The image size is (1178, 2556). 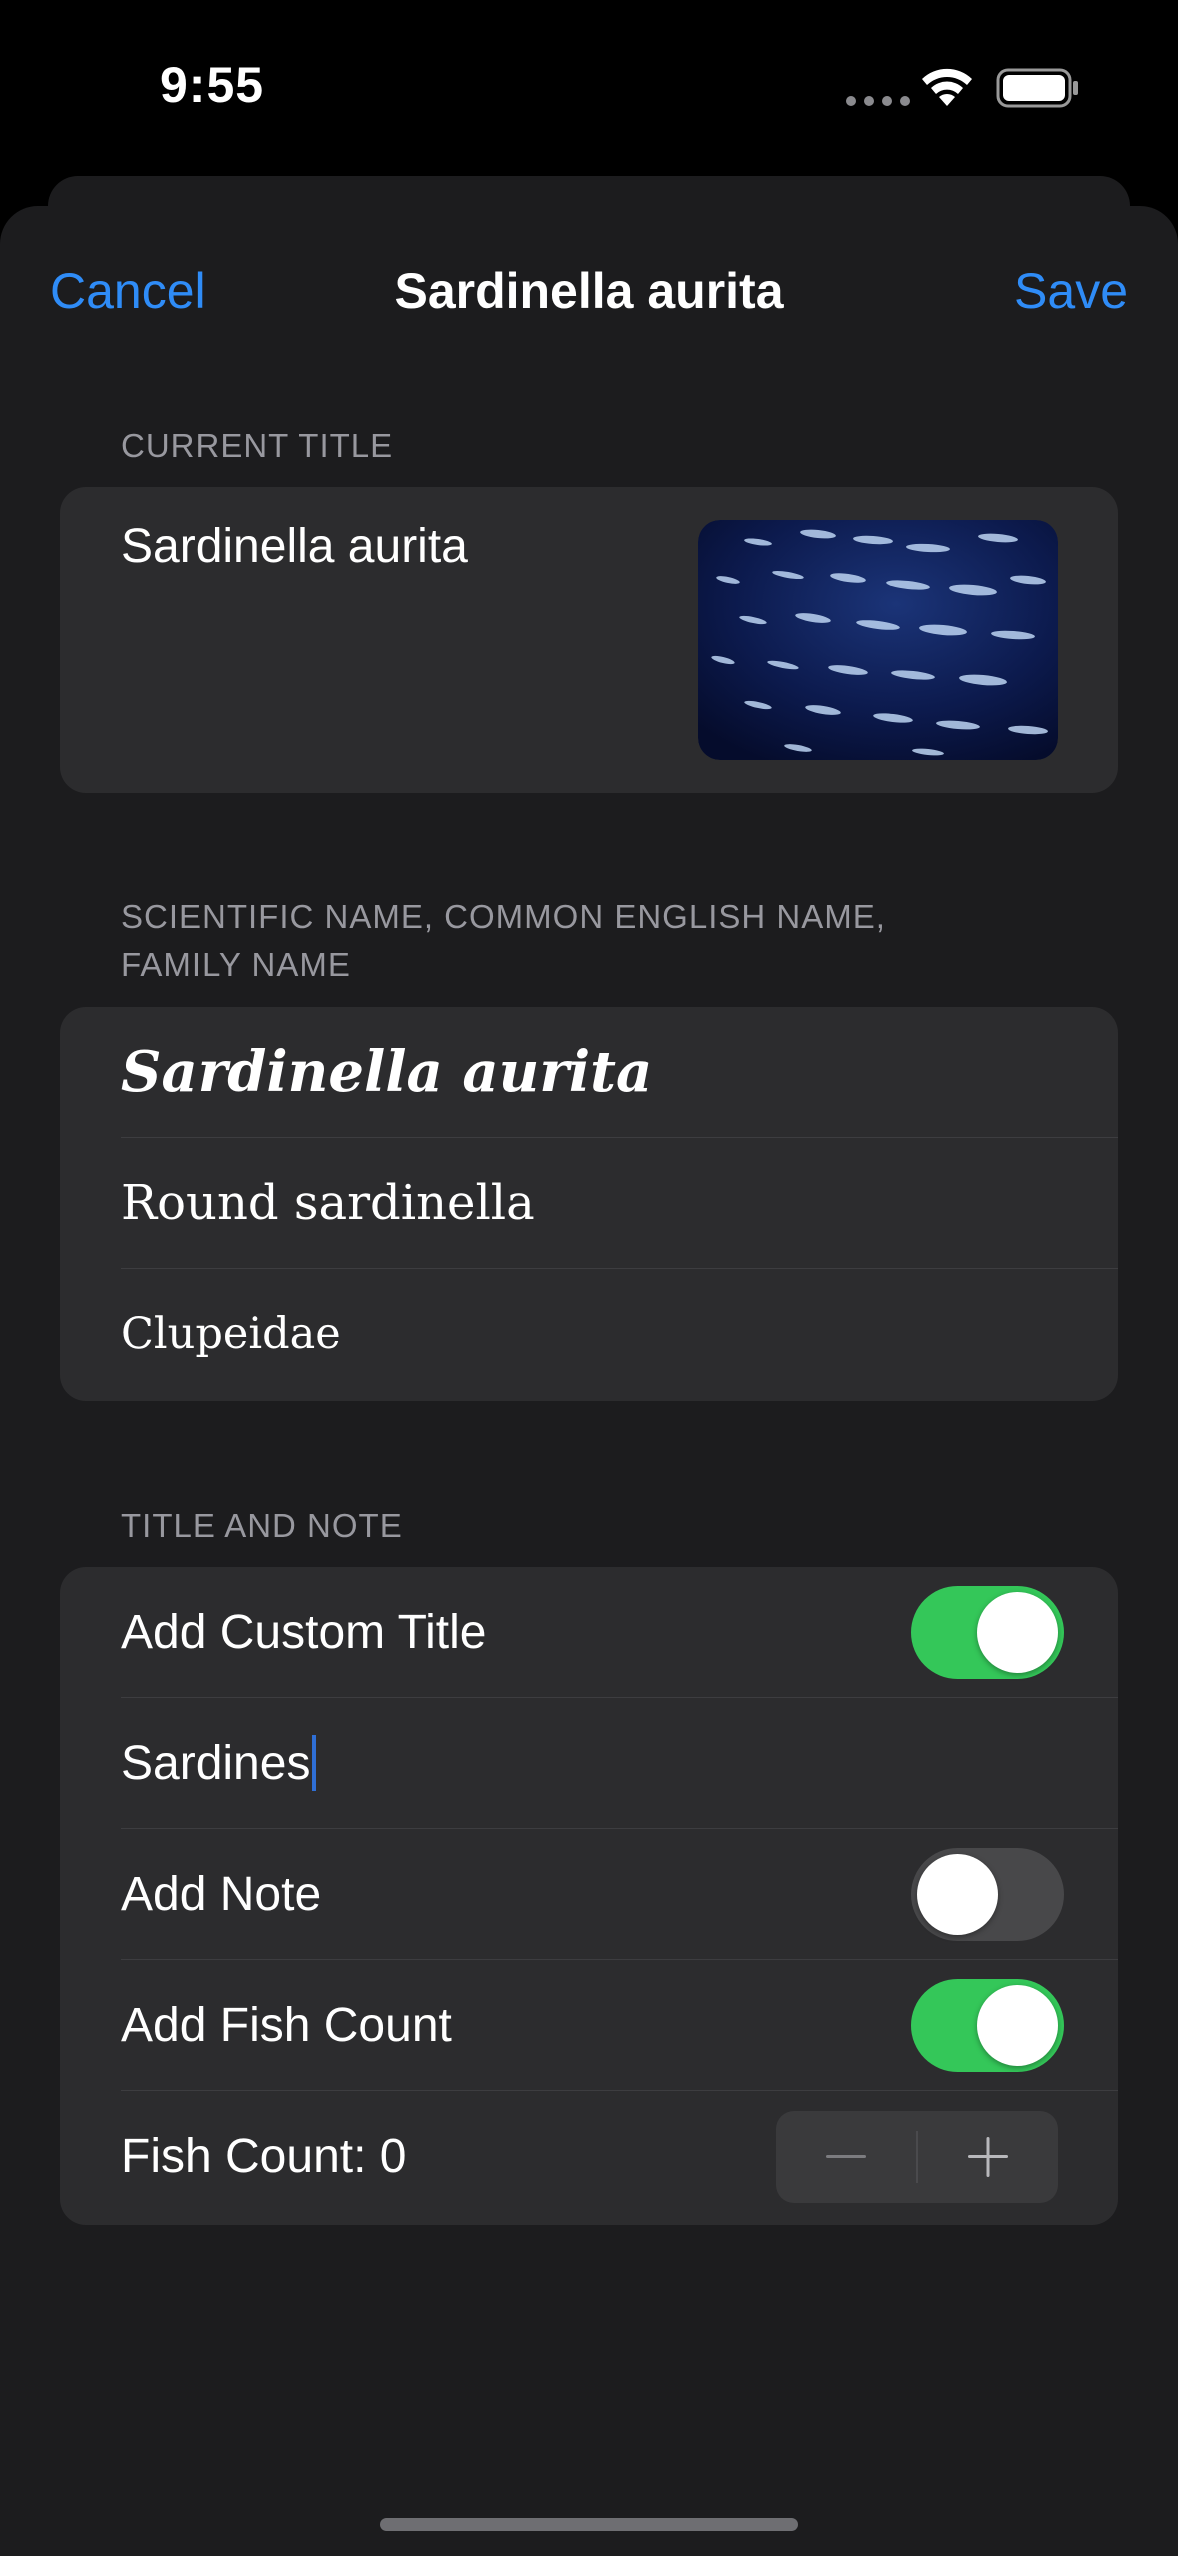 What do you see at coordinates (589, 1334) in the screenshot?
I see `family-name-row: Clupeidae` at bounding box center [589, 1334].